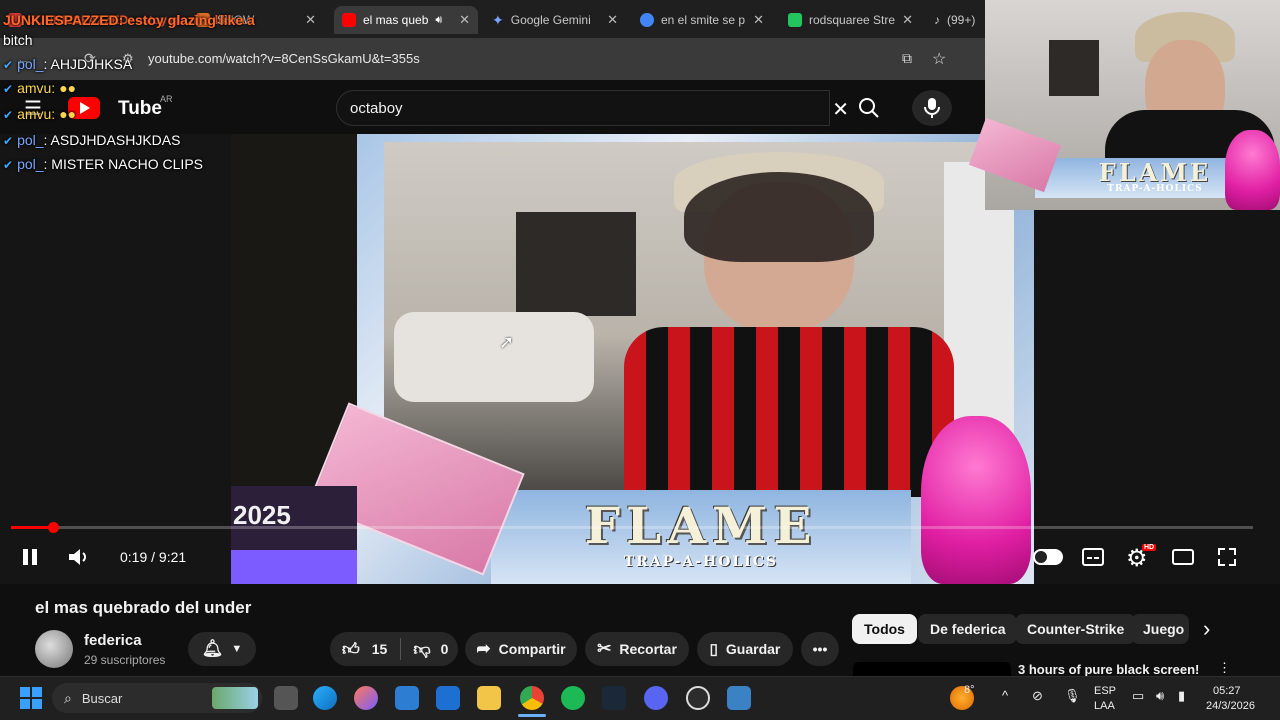  Describe the element at coordinates (445, 649) in the screenshot. I see `dislike-count: 0` at that location.